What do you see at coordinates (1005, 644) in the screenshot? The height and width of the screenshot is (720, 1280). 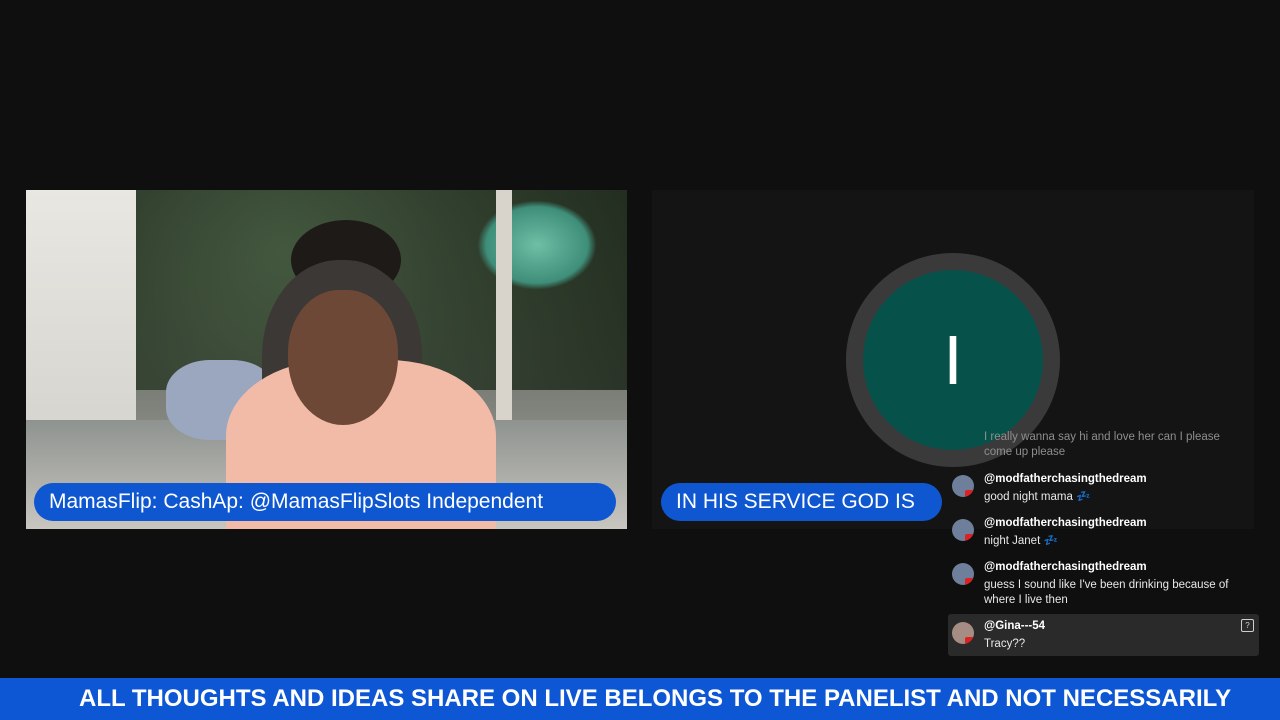 I see `chat-text: Tracy??` at bounding box center [1005, 644].